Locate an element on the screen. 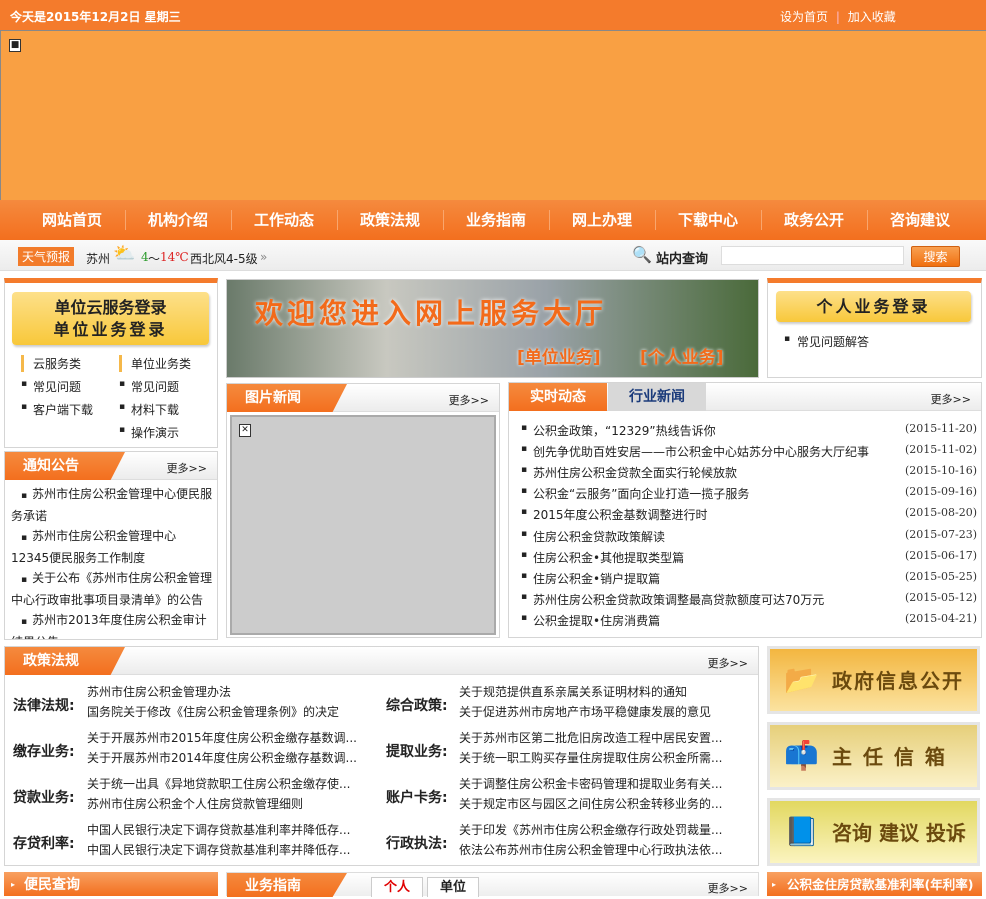  notice-item-title: 关于公布《苏州市住房公积金管理中心行政审批事项目录清单》的公告 is located at coordinates (111, 589).